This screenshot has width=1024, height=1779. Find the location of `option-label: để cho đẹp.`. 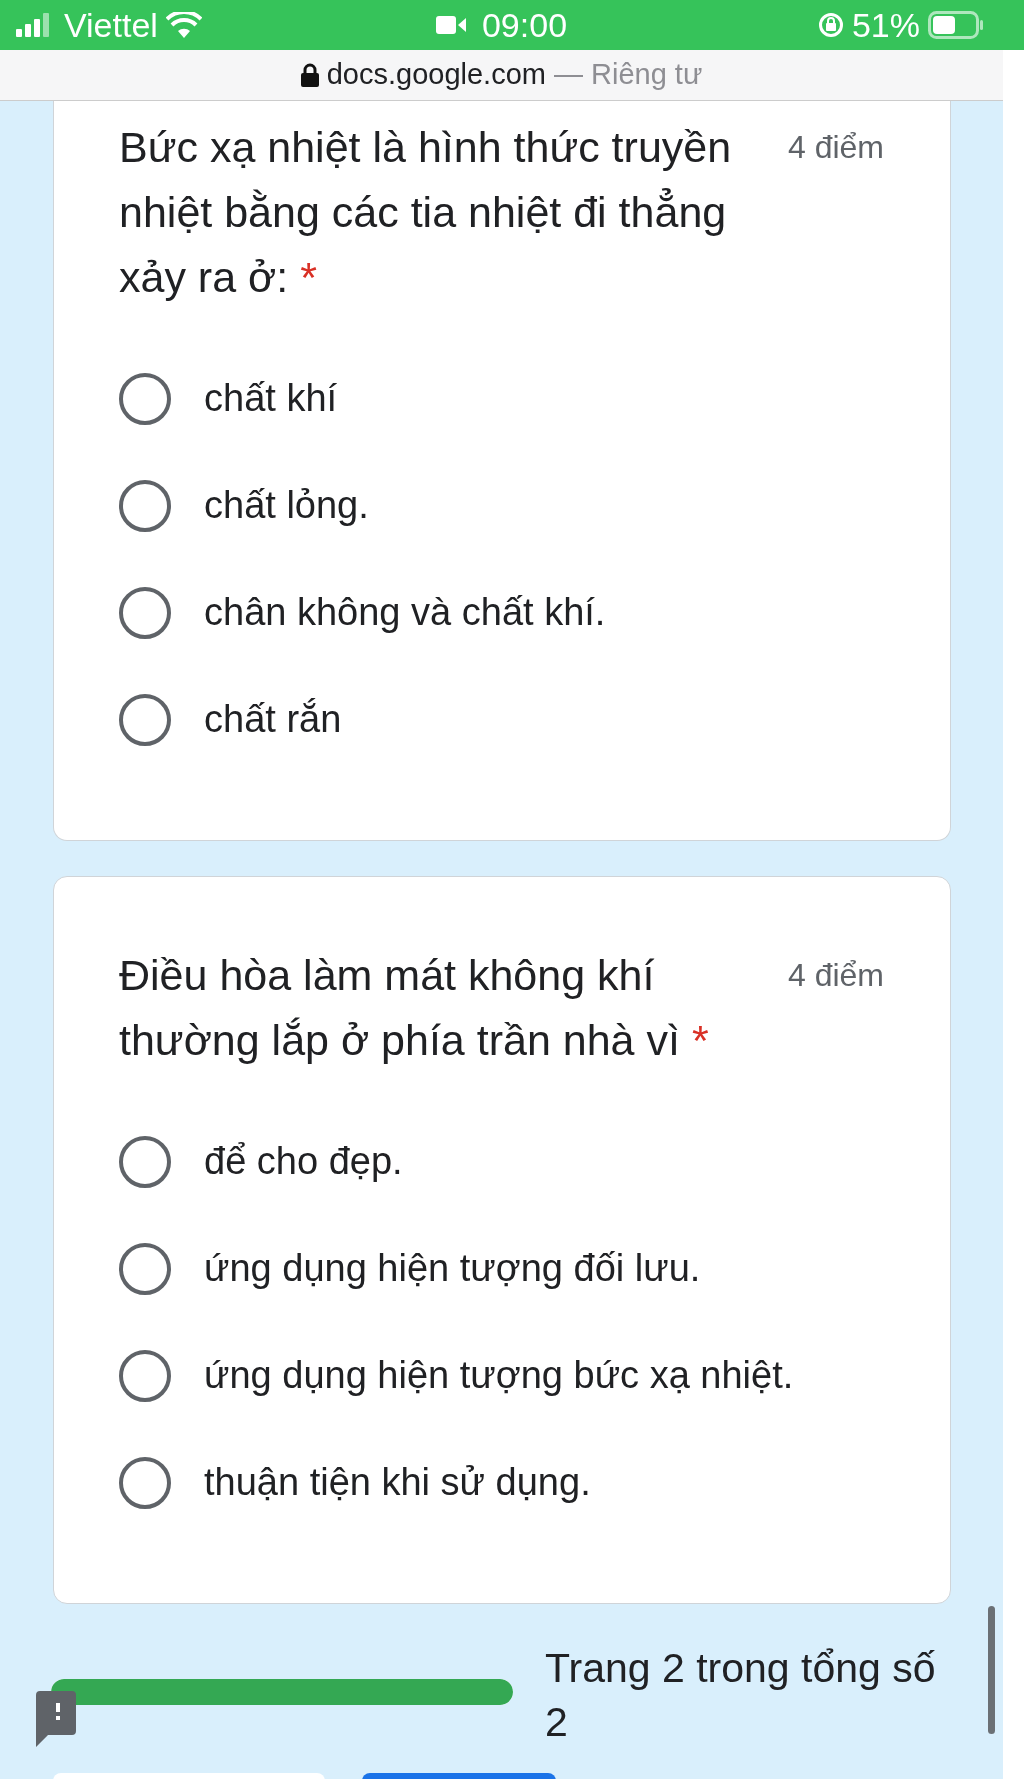

option-label: để cho đẹp. is located at coordinates (303, 1161).